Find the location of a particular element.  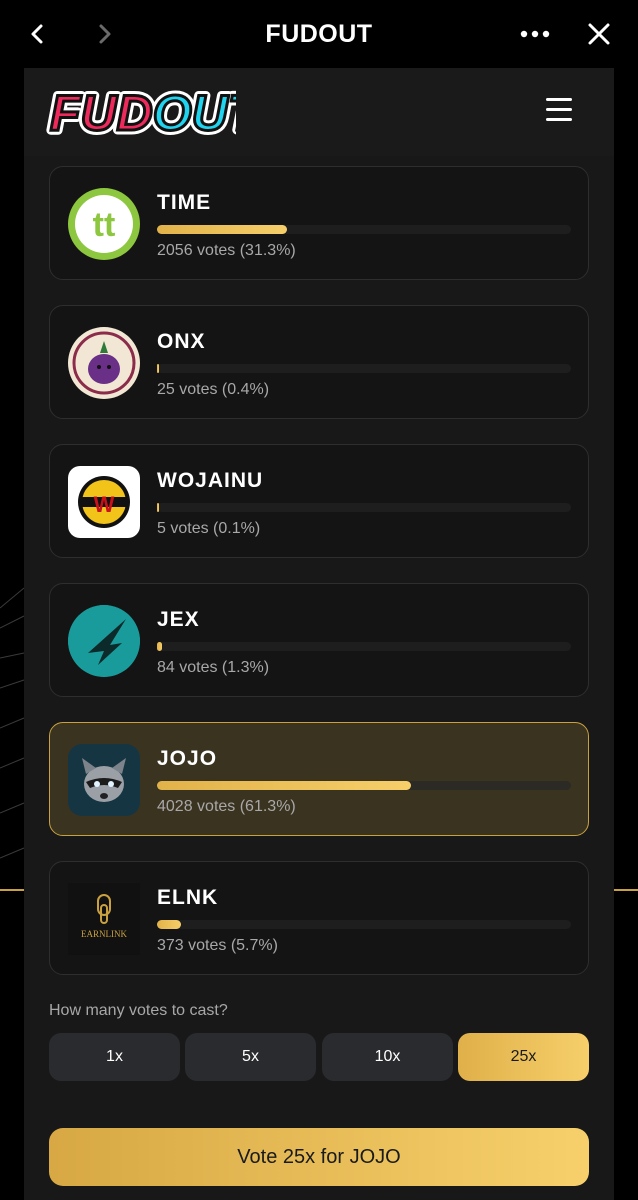

vote-count: 25 votes (0.4%) is located at coordinates (213, 389).